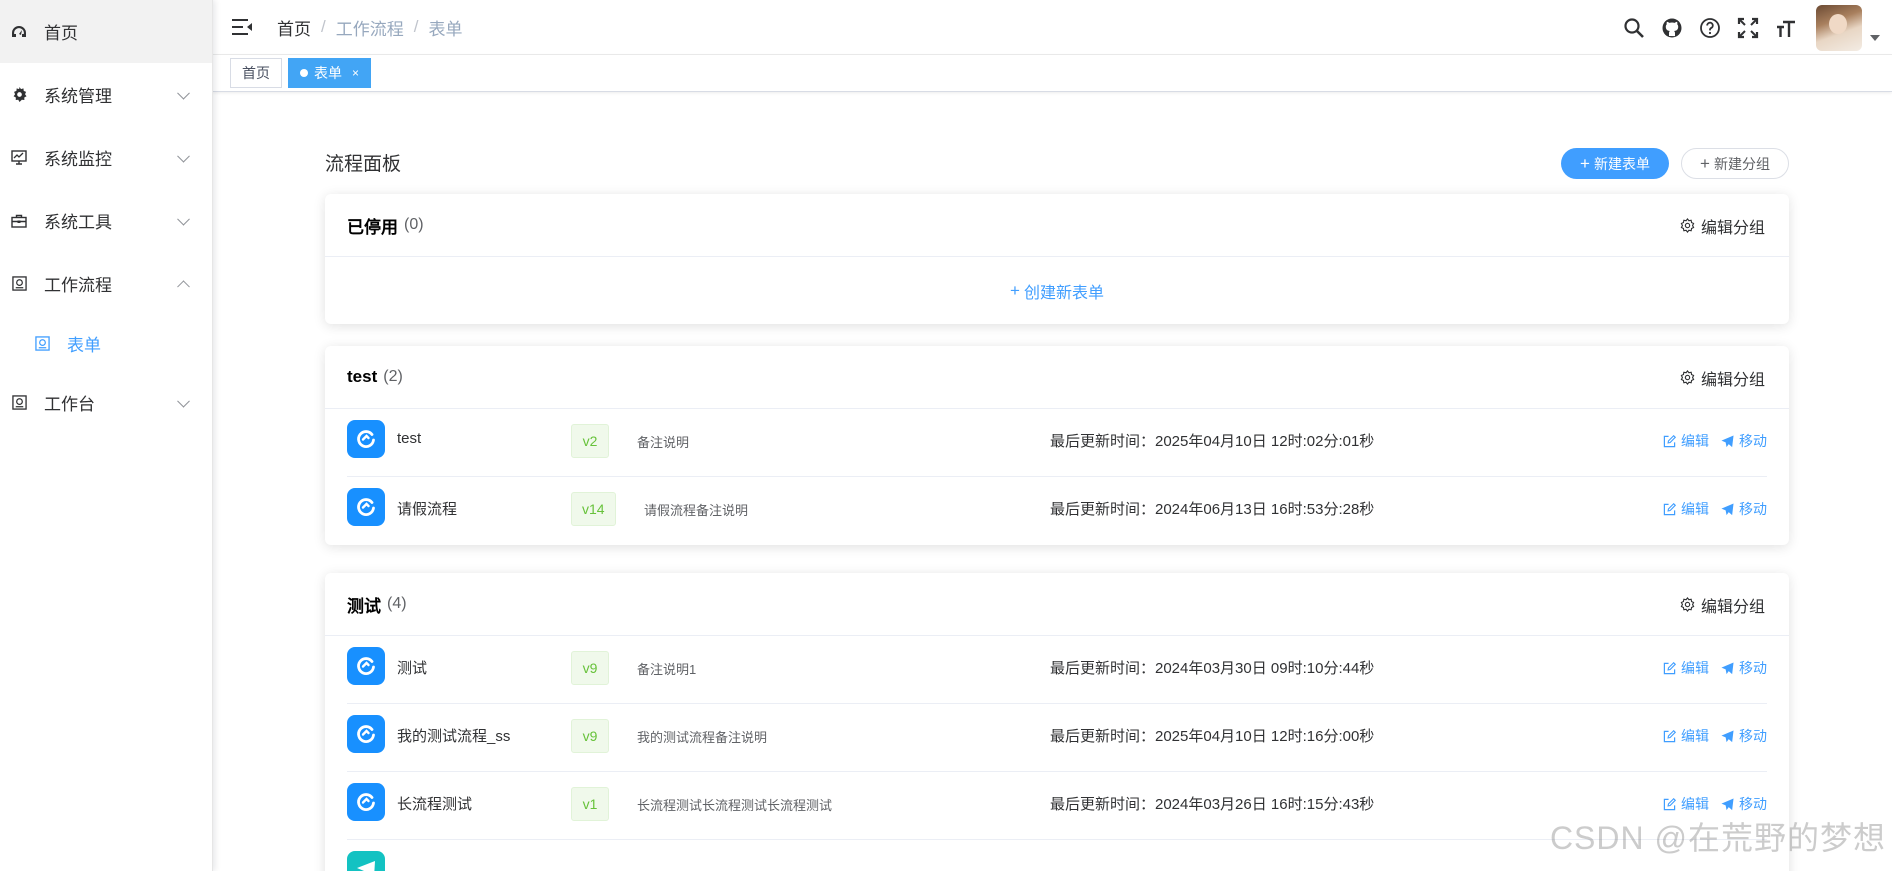  Describe the element at coordinates (1672, 28) in the screenshot. I see `github-icon` at that location.